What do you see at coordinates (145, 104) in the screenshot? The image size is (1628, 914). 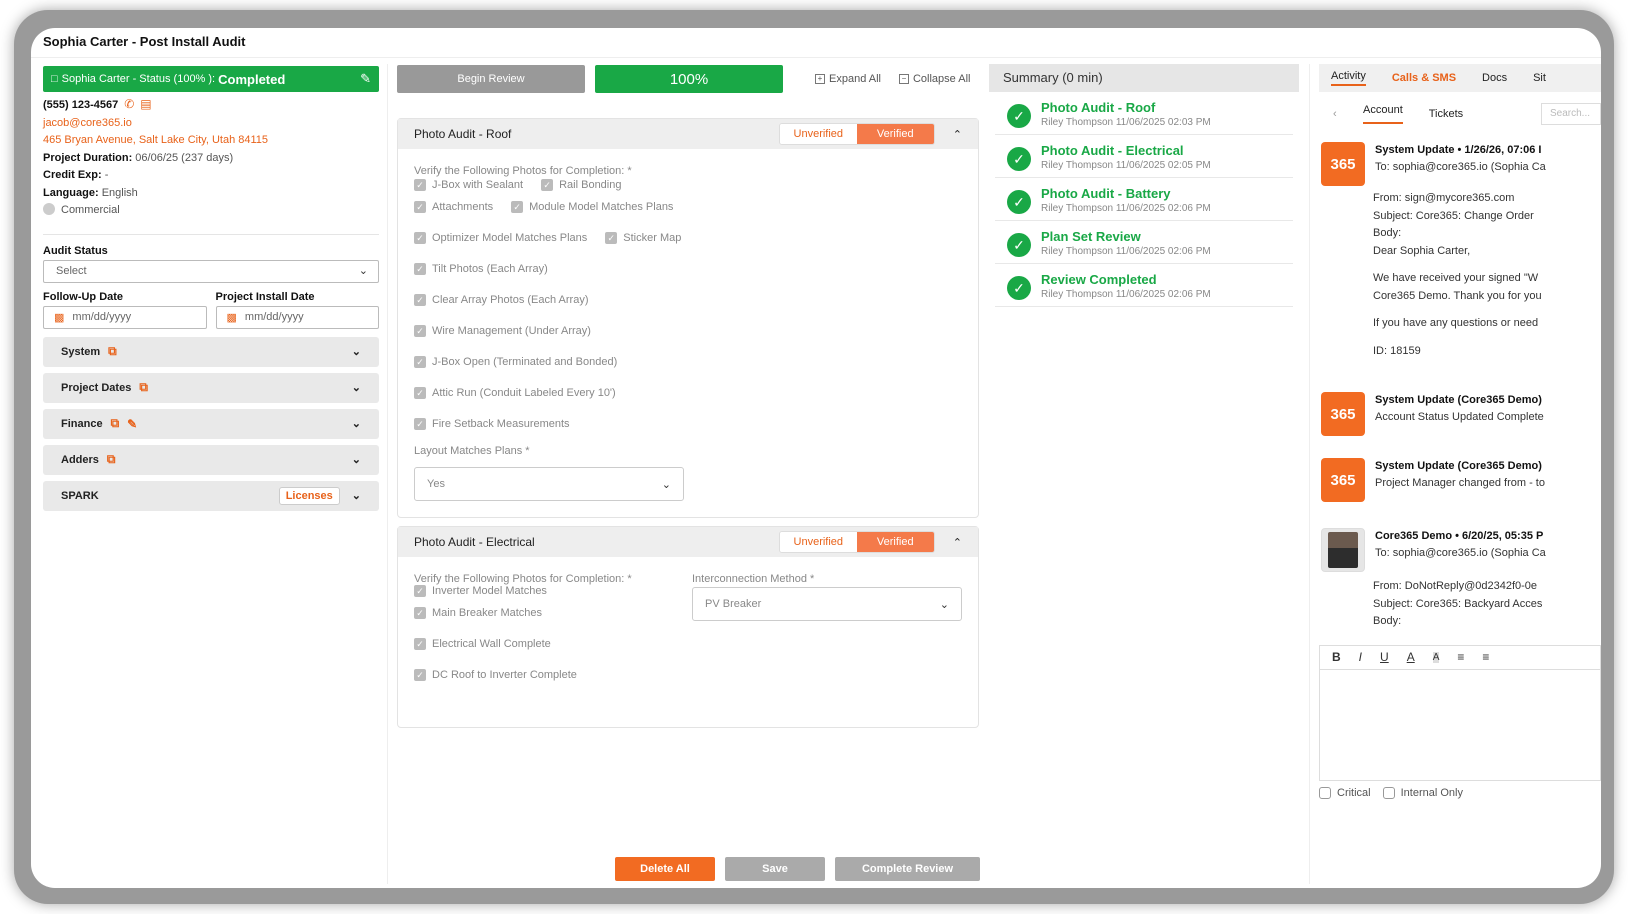 I see `message-icon: ▤` at bounding box center [145, 104].